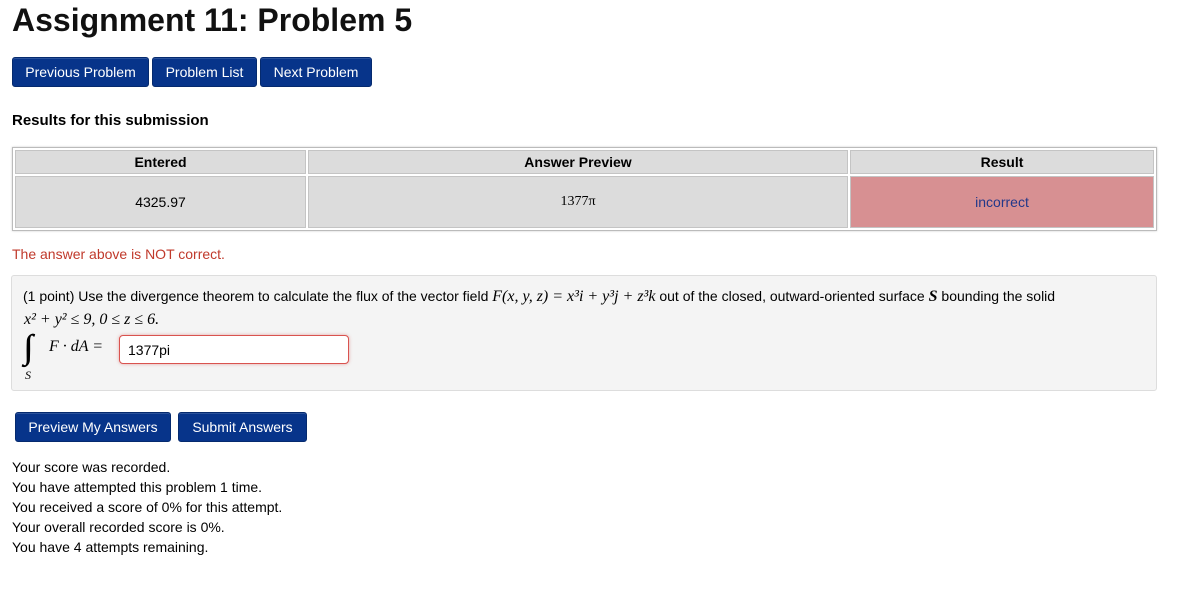 Image resolution: width=1180 pixels, height=604 pixels. I want to click on problem-text-after: bounding the solid, so click(998, 296).